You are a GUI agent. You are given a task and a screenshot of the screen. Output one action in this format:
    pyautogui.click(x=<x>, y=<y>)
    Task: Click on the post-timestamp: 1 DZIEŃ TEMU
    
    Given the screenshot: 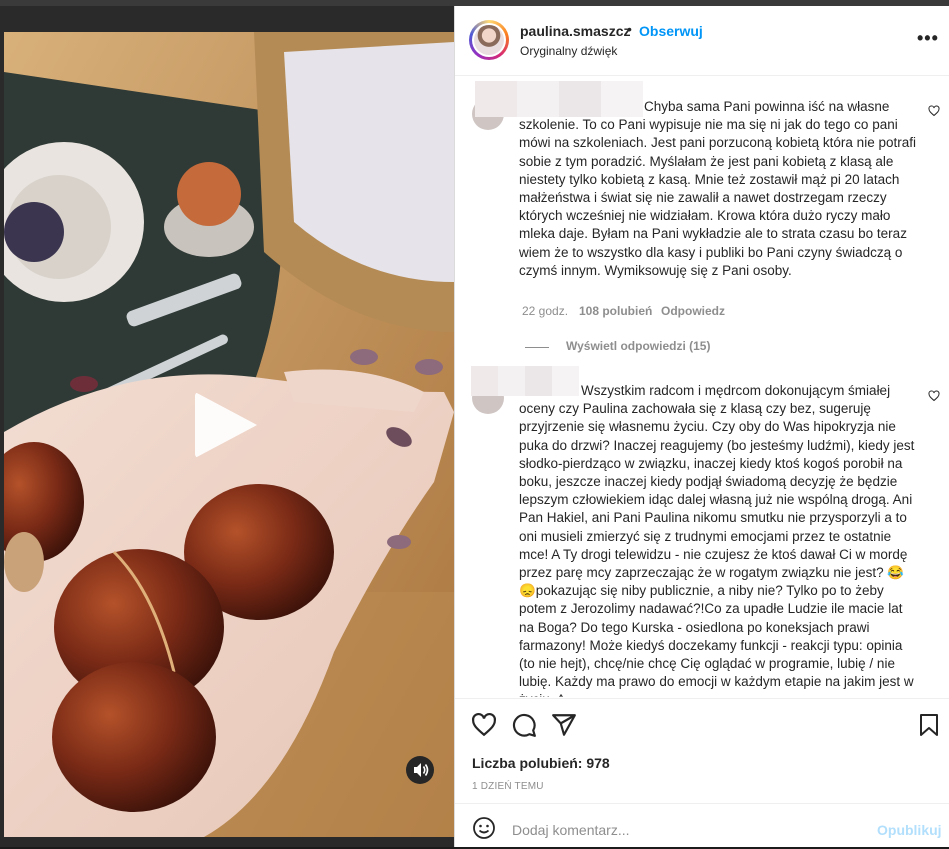 What is the action you would take?
    pyautogui.click(x=508, y=786)
    